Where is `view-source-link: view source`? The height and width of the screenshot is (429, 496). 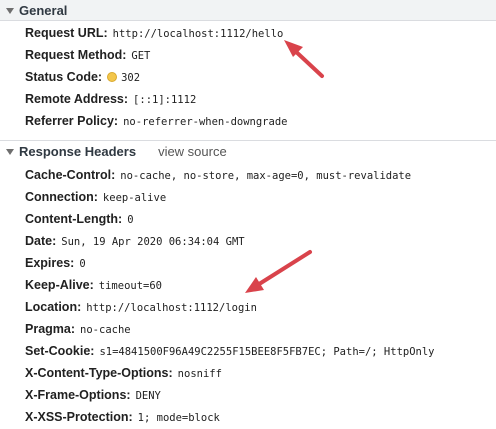 view-source-link: view source is located at coordinates (192, 151).